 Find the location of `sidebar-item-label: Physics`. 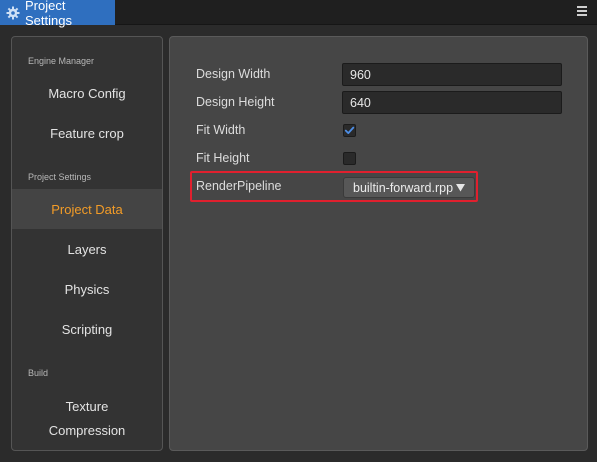

sidebar-item-label: Physics is located at coordinates (87, 289).